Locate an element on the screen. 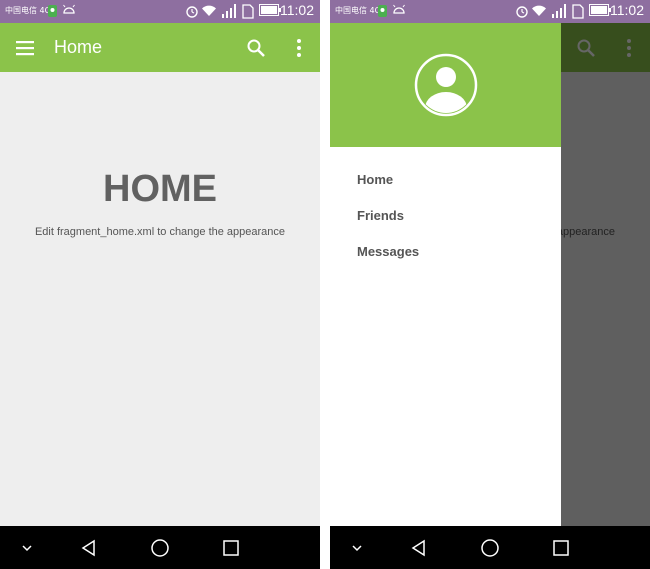  account-circle-icon is located at coordinates (446, 85).